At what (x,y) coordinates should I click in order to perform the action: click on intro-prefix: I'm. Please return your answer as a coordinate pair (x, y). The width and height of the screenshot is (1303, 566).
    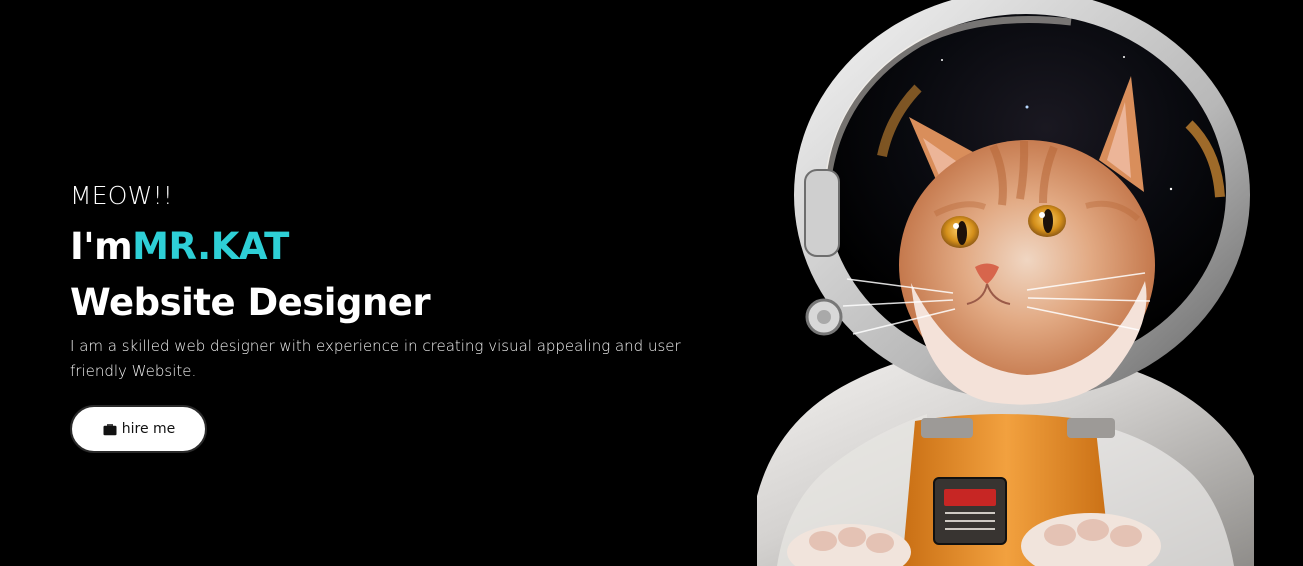
    Looking at the image, I should click on (101, 246).